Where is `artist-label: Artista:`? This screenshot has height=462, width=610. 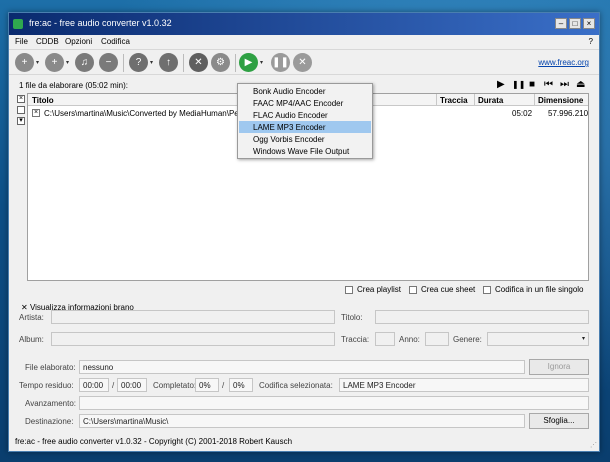
artist-label: Artista: is located at coordinates (31, 317).